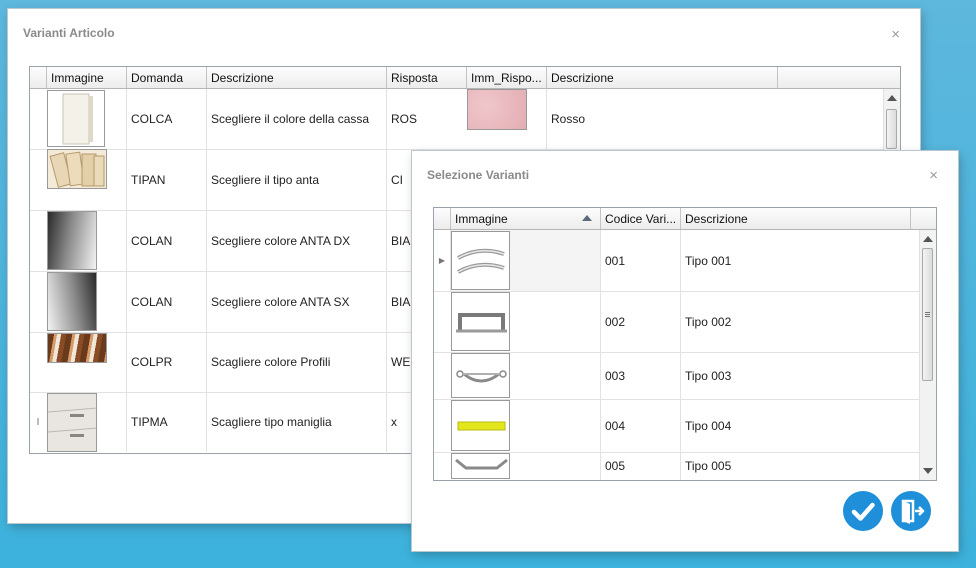  What do you see at coordinates (296, 362) in the screenshot?
I see `cell-descrizione: Scagliere colore Profili` at bounding box center [296, 362].